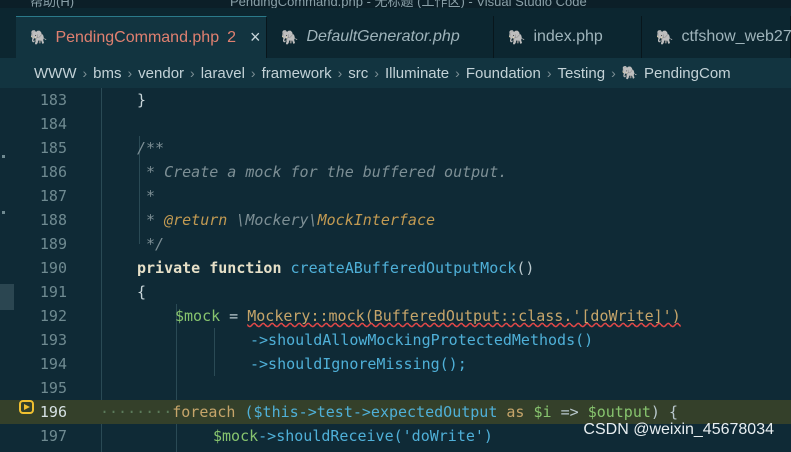 The image size is (791, 452). Describe the element at coordinates (53, 124) in the screenshot. I see `line-number: 184` at that location.